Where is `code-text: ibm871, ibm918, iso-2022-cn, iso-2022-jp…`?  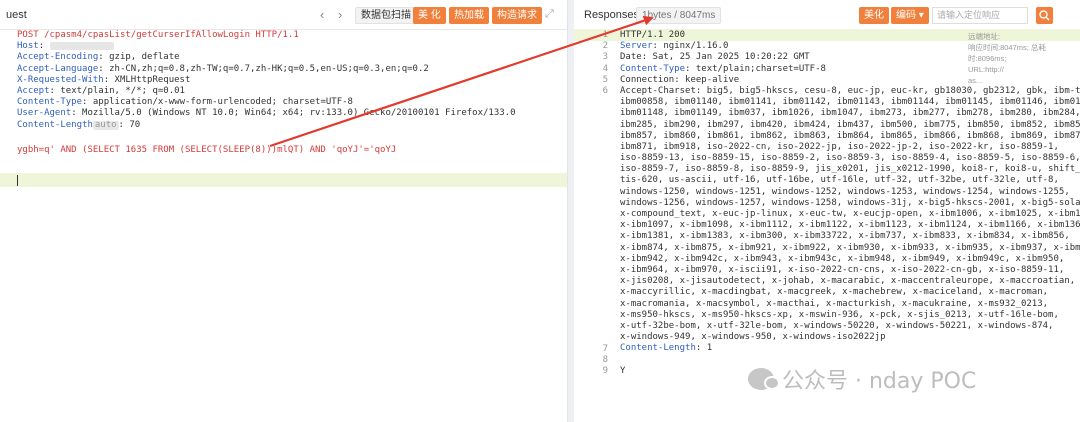 code-text: ibm871, ibm918, iso-2022-cn, iso-2022-jp… is located at coordinates (839, 146).